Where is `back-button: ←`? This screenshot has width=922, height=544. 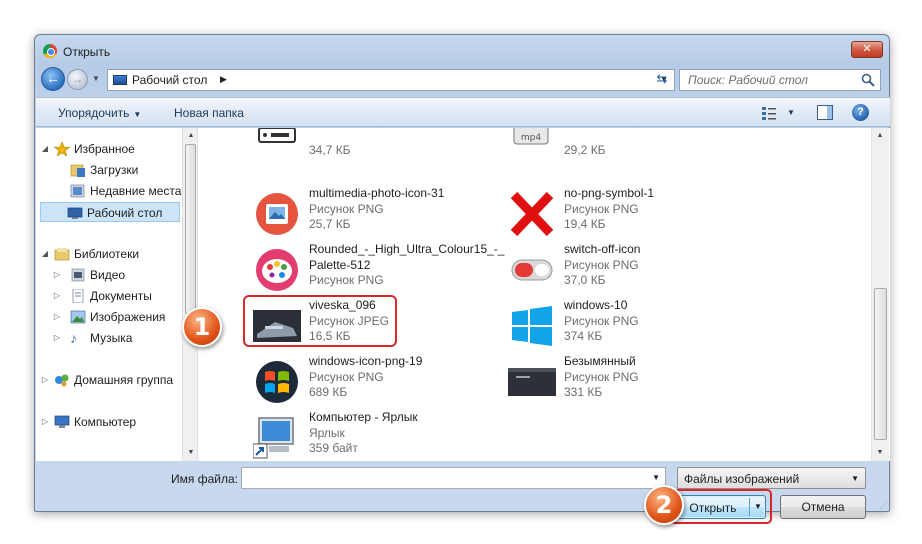 back-button: ← is located at coordinates (53, 79).